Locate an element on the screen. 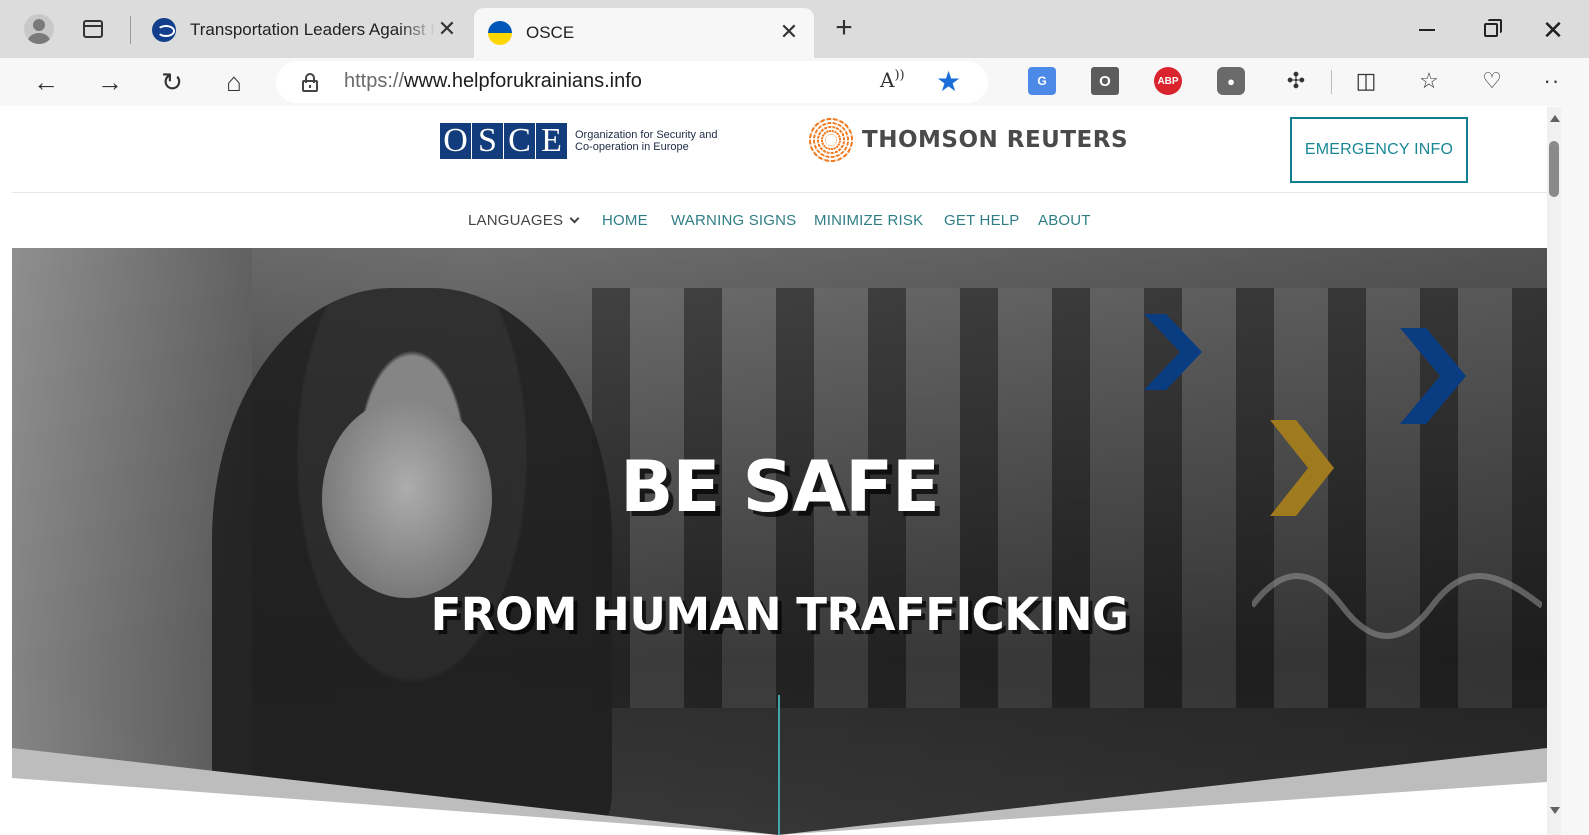  tab-title: Transportation Leaders Against H is located at coordinates (313, 29).